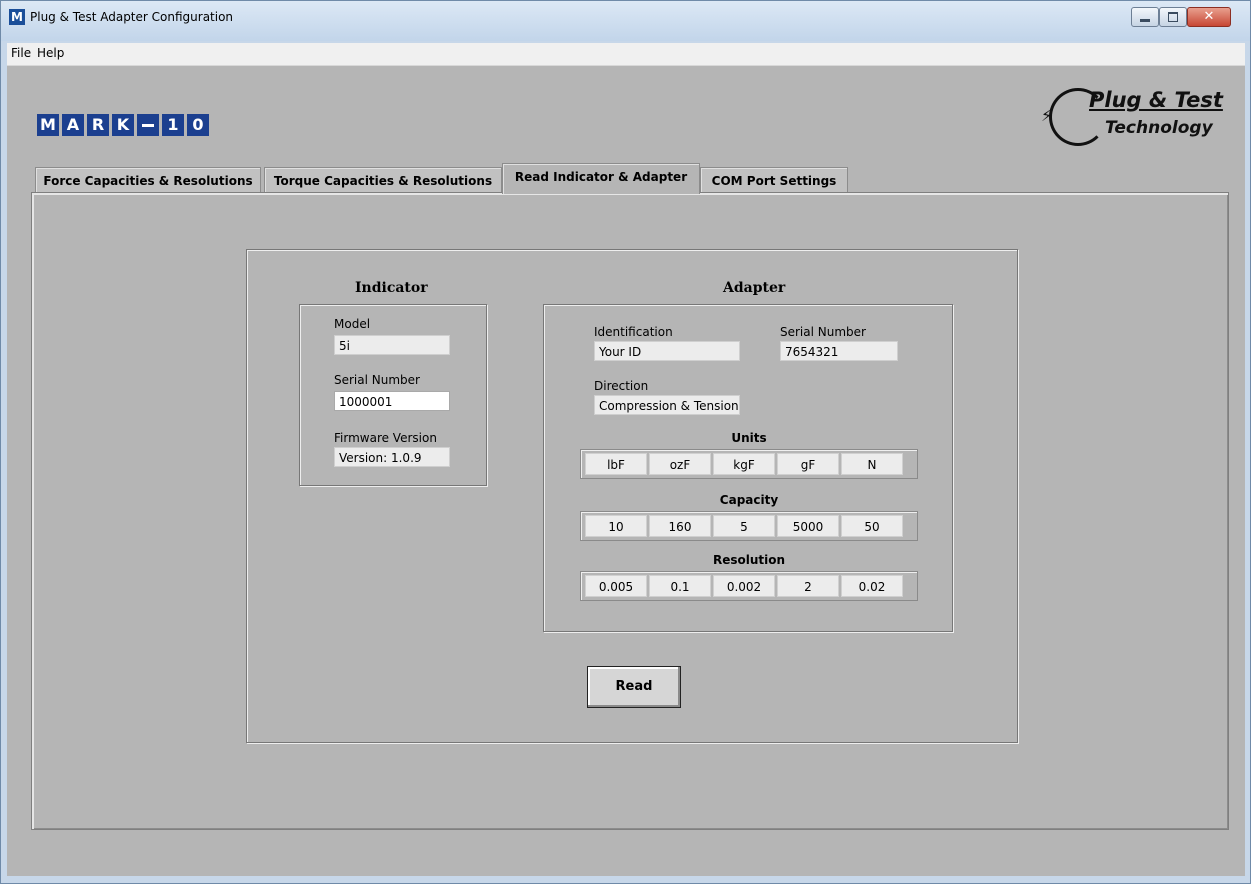 The width and height of the screenshot is (1251, 884). What do you see at coordinates (73, 125) in the screenshot?
I see `logo-char: A` at bounding box center [73, 125].